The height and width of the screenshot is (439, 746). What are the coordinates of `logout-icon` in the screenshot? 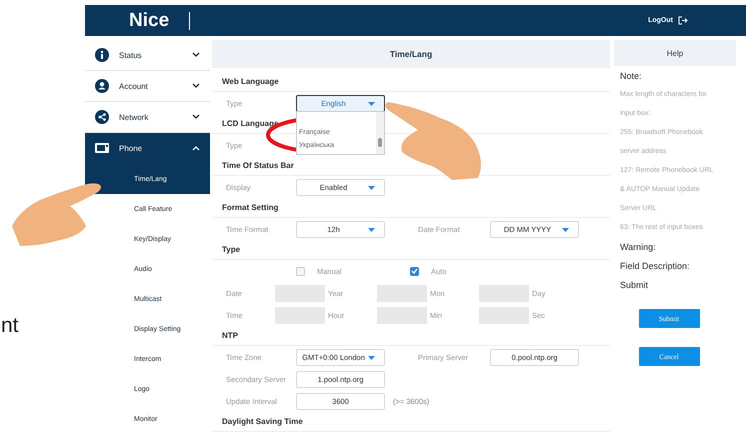 It's located at (683, 20).